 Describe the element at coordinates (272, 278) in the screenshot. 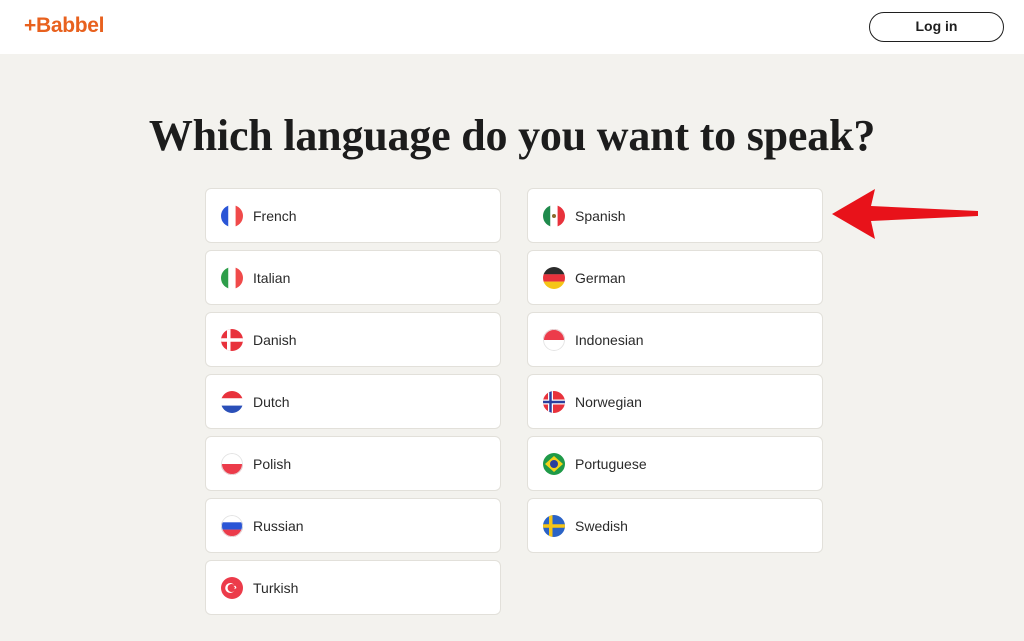

I see `language-label: Italian` at that location.